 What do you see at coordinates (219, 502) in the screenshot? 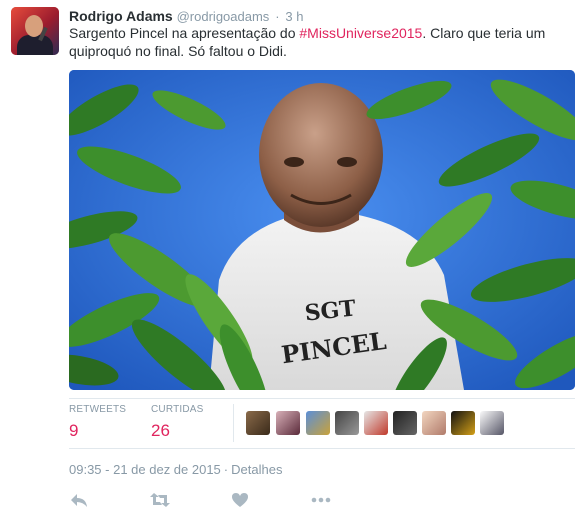
I see `tweet-actions` at bounding box center [219, 502].